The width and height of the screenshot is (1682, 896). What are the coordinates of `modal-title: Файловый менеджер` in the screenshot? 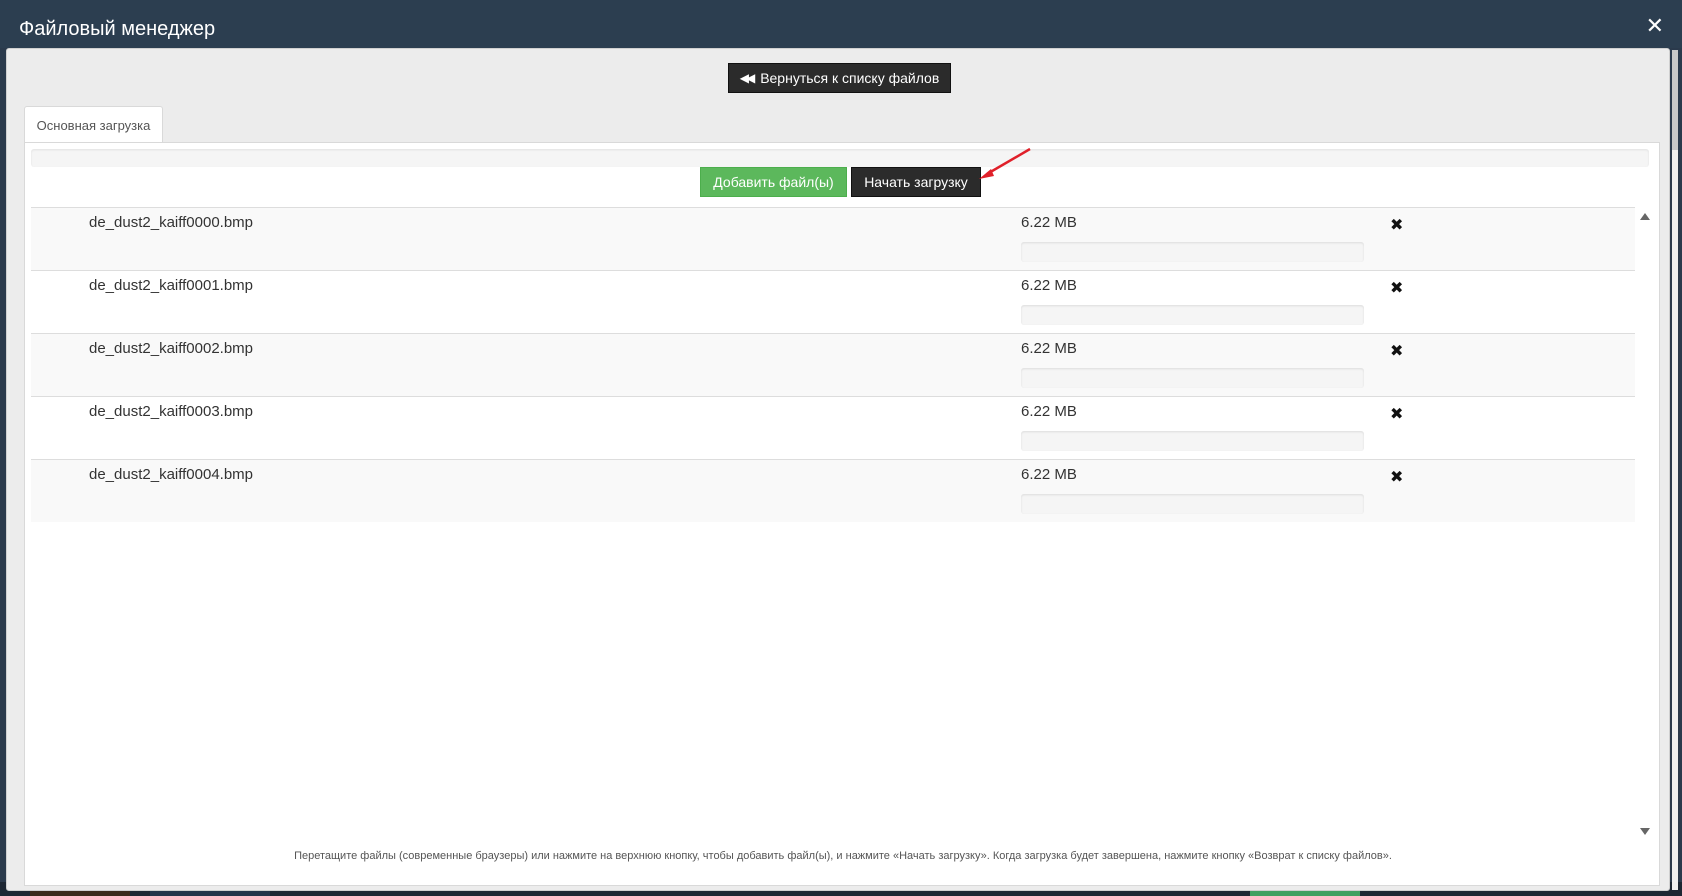 It's located at (117, 29).